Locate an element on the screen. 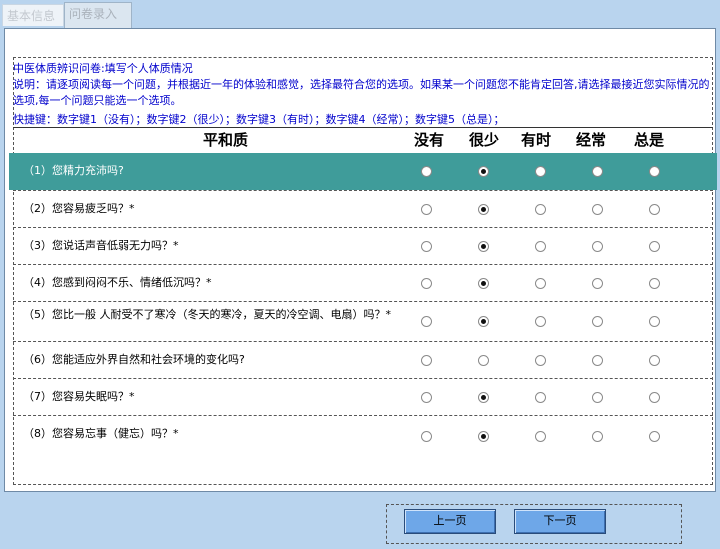 The height and width of the screenshot is (549, 720). tab-questionnaire: 问卷录入 is located at coordinates (98, 15).